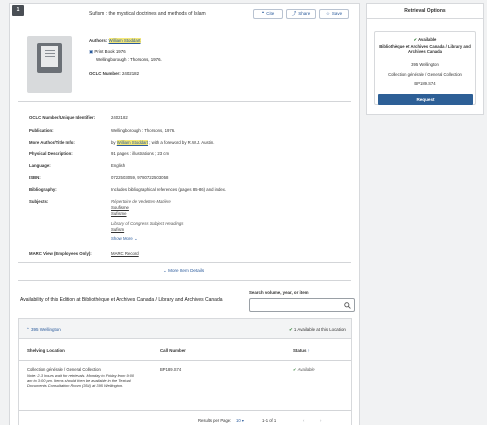 Image resolution: width=487 pixels, height=425 pixels. I want to click on retrieval-options-title: Retrieval Options, so click(425, 11).